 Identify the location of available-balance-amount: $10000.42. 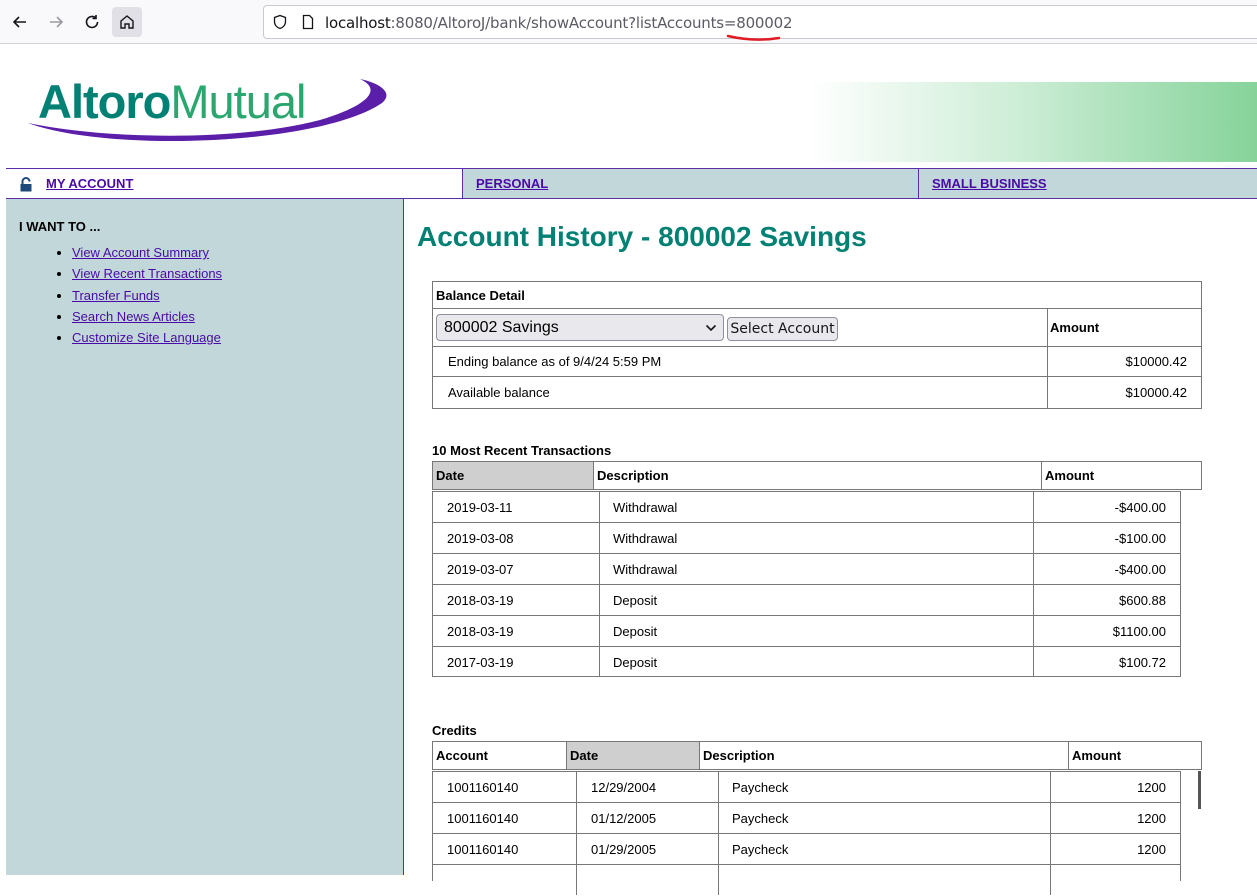
(1156, 392).